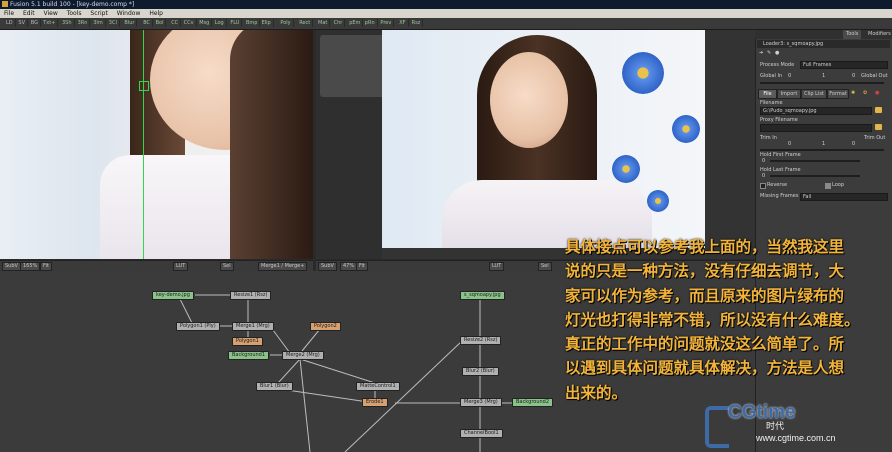 The image size is (892, 452). What do you see at coordinates (877, 93) in the screenshot?
I see `stop-icon: ●` at bounding box center [877, 93].